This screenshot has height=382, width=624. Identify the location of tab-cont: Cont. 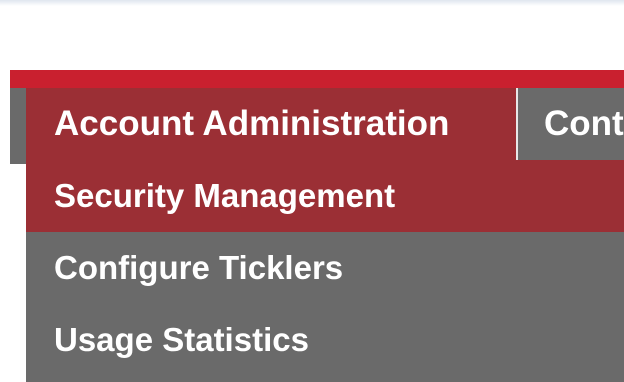
(571, 124).